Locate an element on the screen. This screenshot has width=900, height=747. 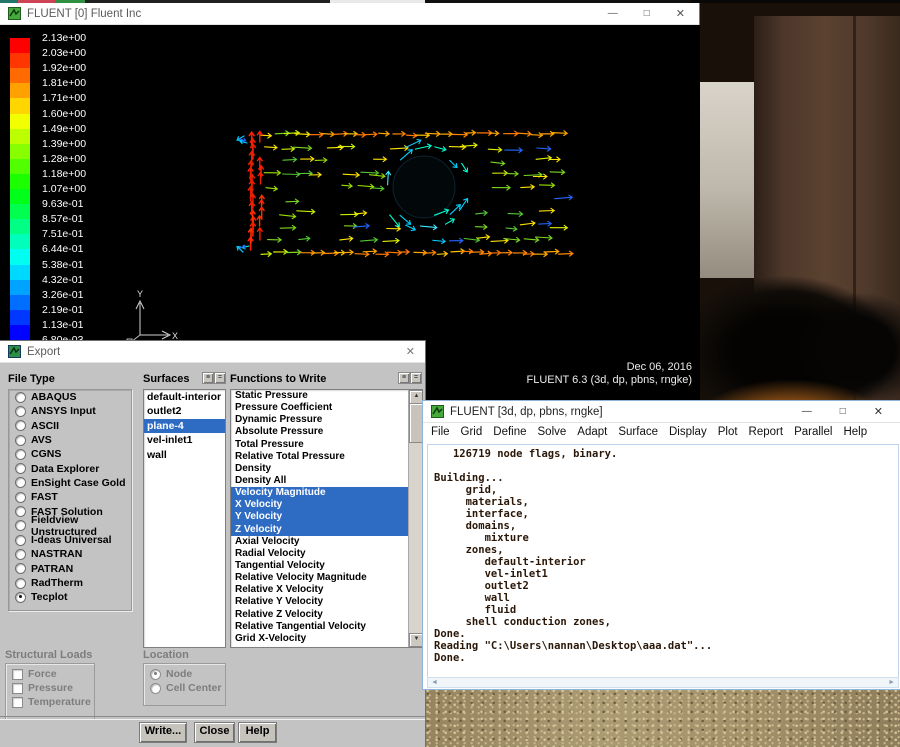
surface-item: default-interior is located at coordinates (184, 397).